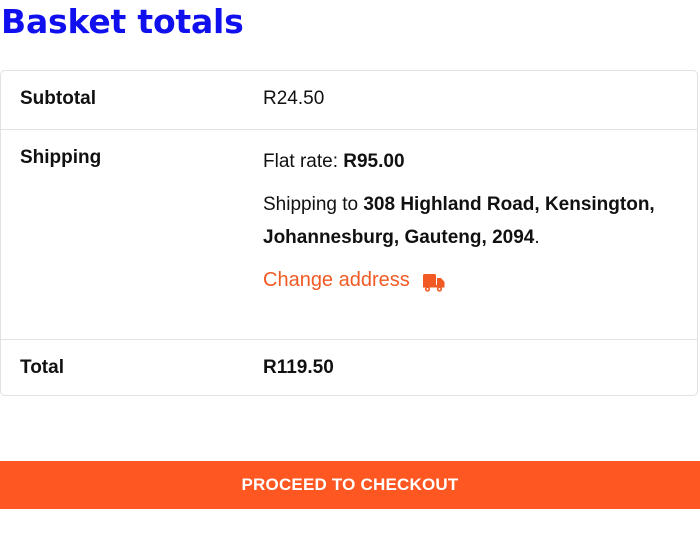 The width and height of the screenshot is (700, 550). What do you see at coordinates (463, 161) in the screenshot?
I see `shipping-method: Flat rate: R95.00` at bounding box center [463, 161].